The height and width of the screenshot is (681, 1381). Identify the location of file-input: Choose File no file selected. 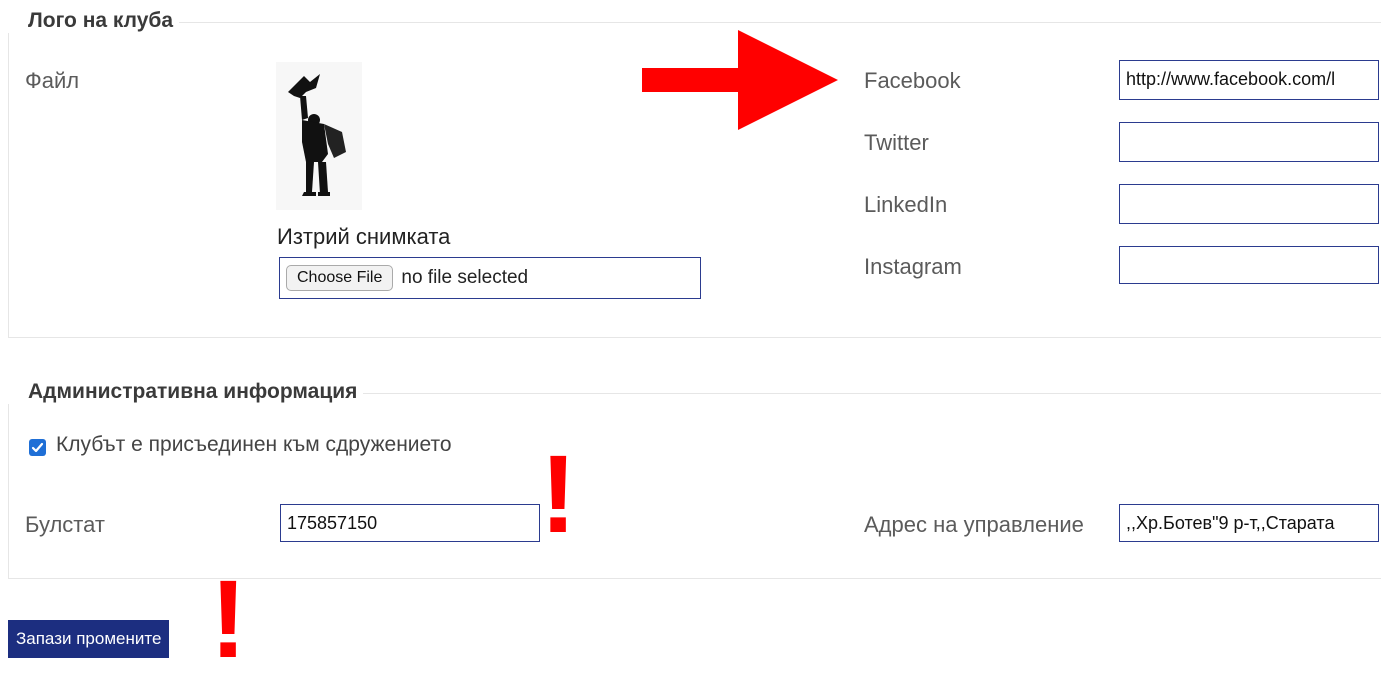
(490, 278).